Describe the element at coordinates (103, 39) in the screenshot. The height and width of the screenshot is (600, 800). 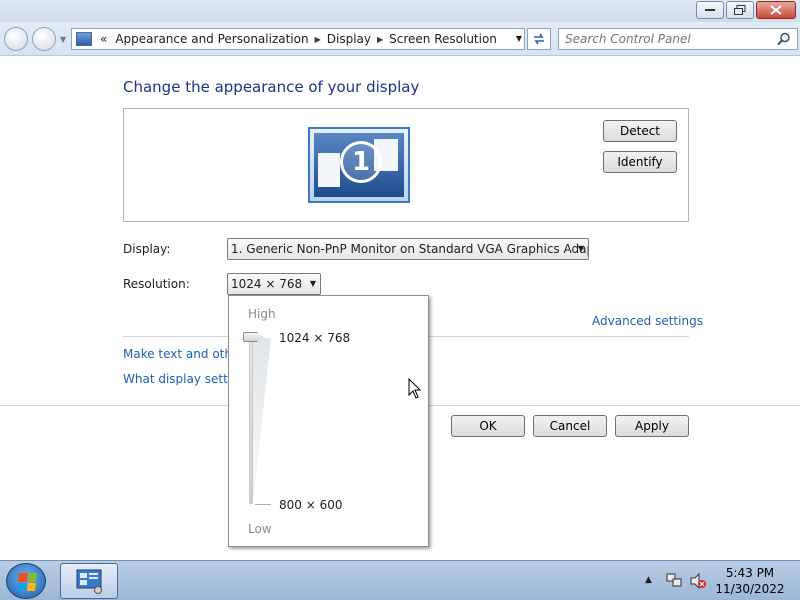
I see `breadcrumb-prefix: «` at that location.